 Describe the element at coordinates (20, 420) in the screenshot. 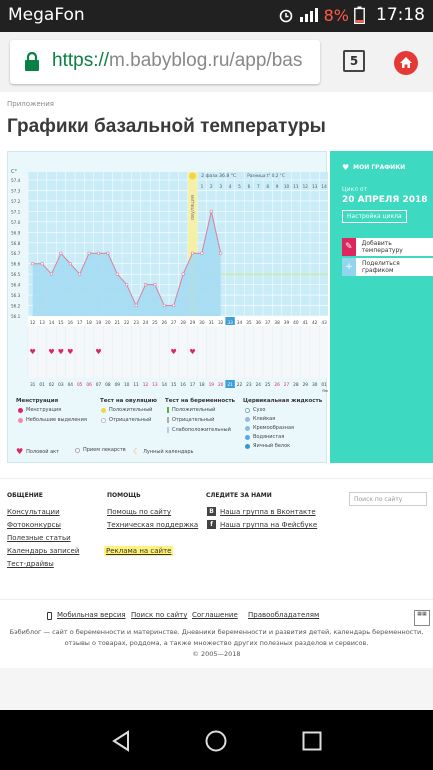

I see `drop-small-icon` at that location.